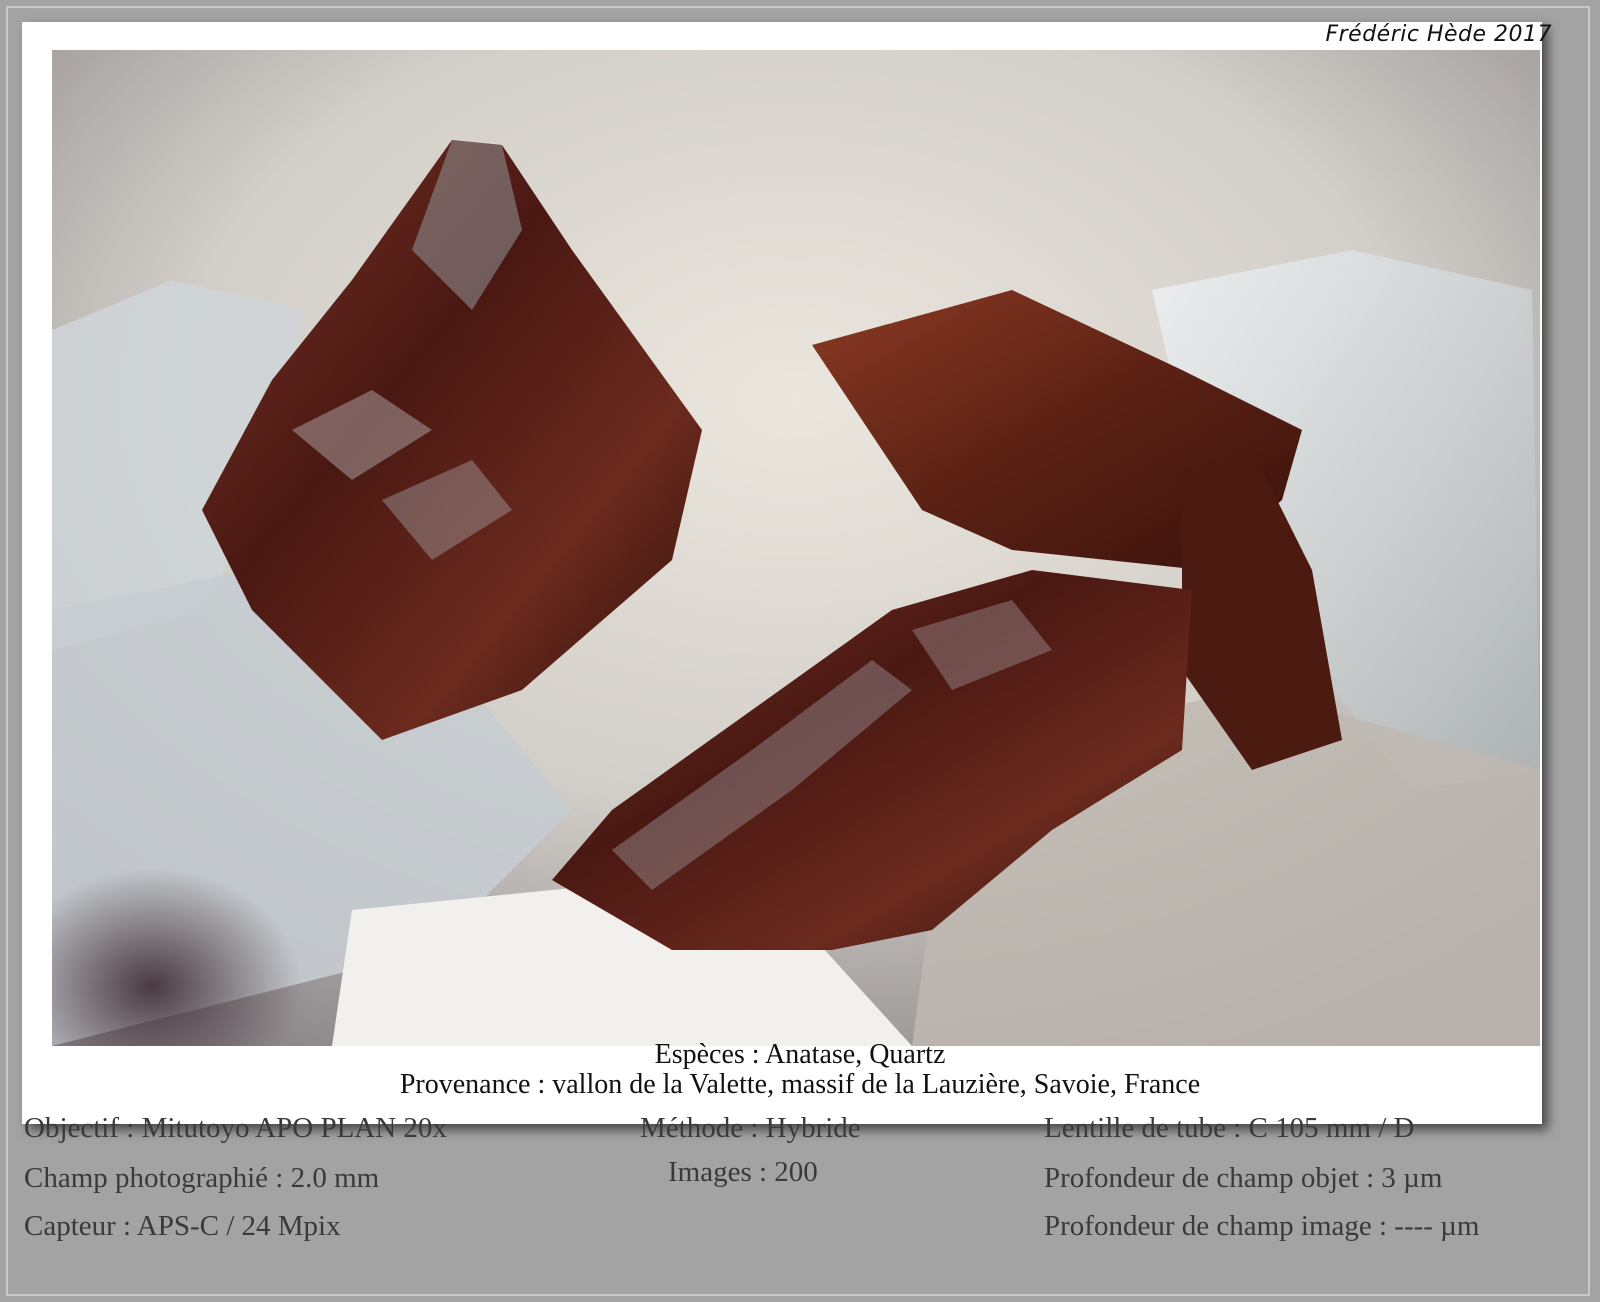 The image size is (1600, 1302). What do you see at coordinates (1262, 1226) in the screenshot?
I see `image-dof-spec: Profondeur de champ image : ---- µm` at bounding box center [1262, 1226].